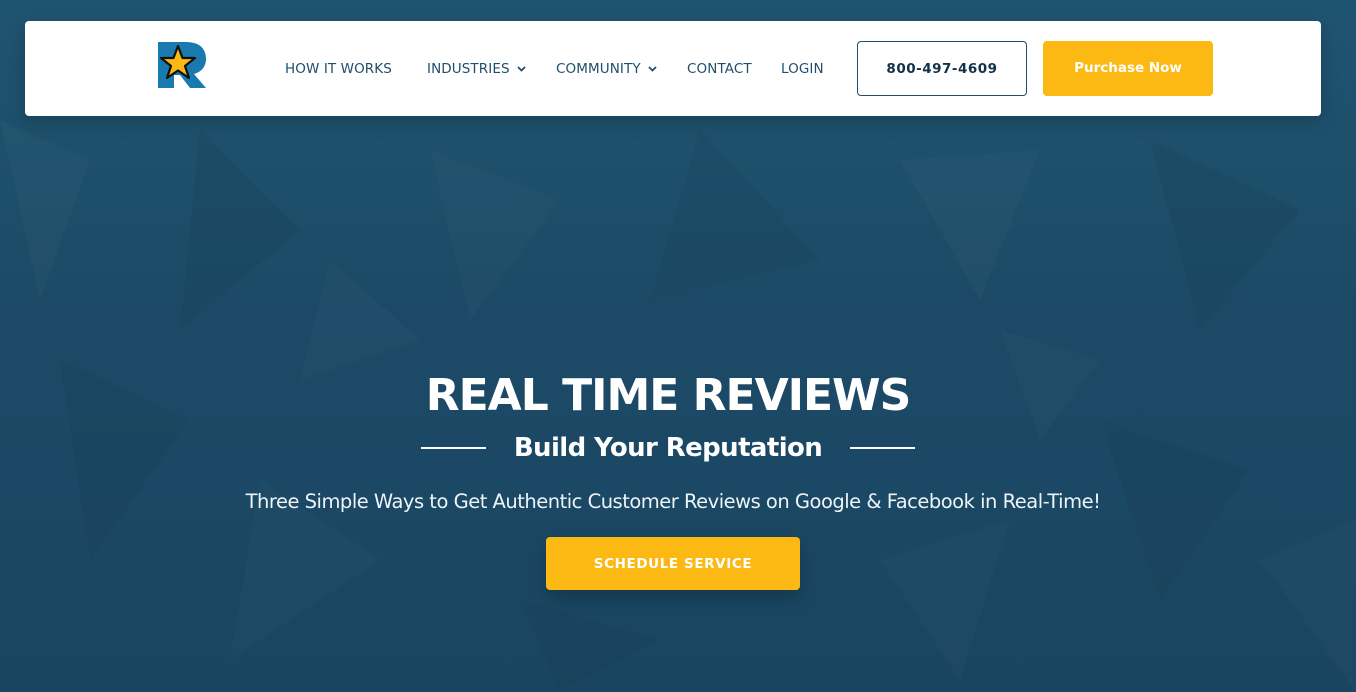 The height and width of the screenshot is (692, 1356). I want to click on nav-contact: CONTACT, so click(719, 69).